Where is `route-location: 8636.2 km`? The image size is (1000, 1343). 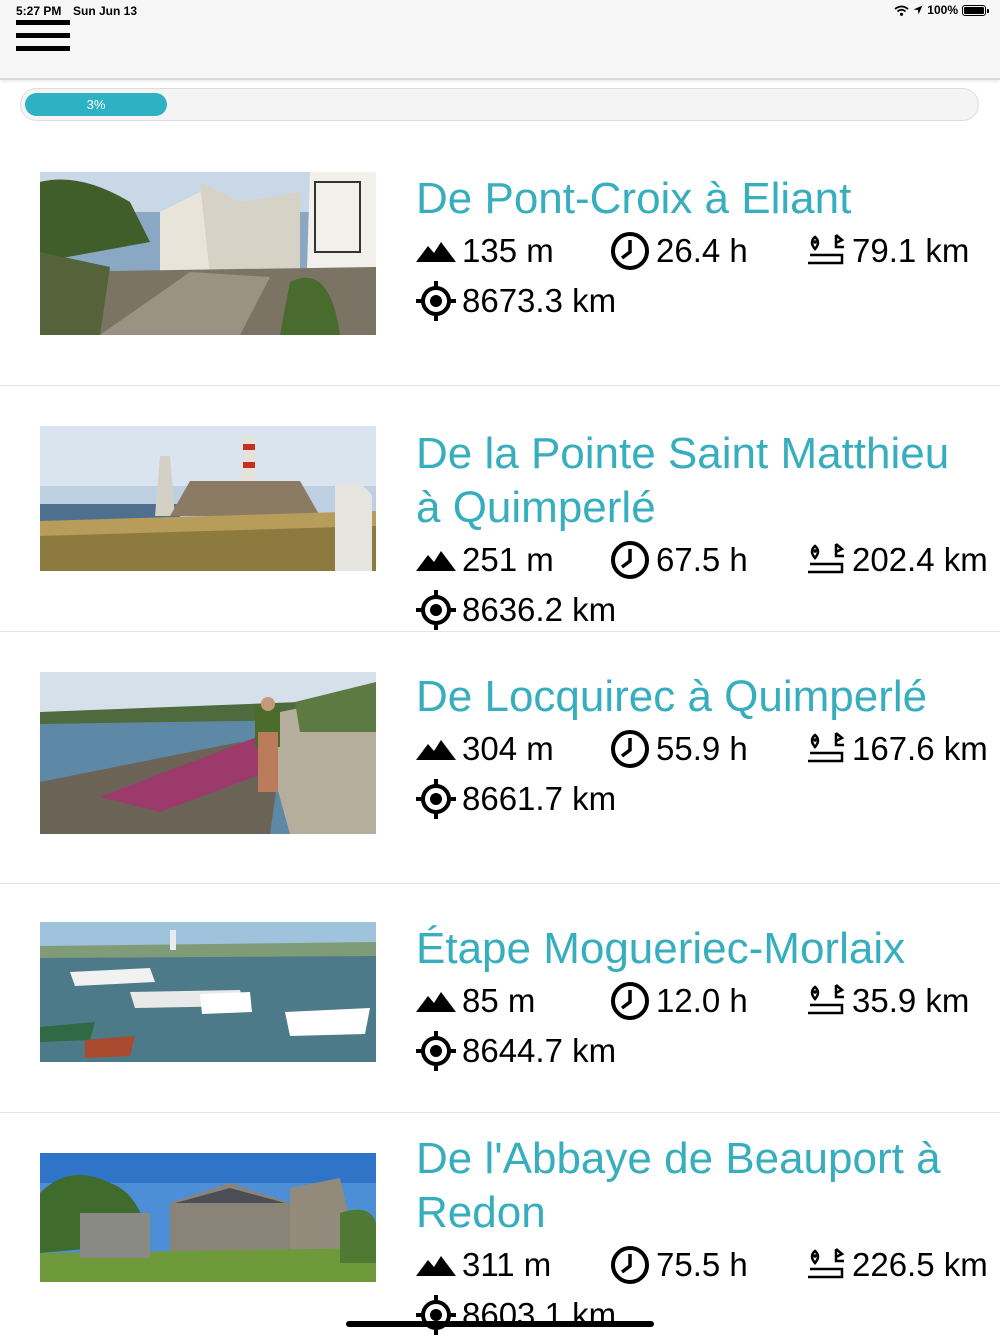 route-location: 8636.2 km is located at coordinates (708, 608).